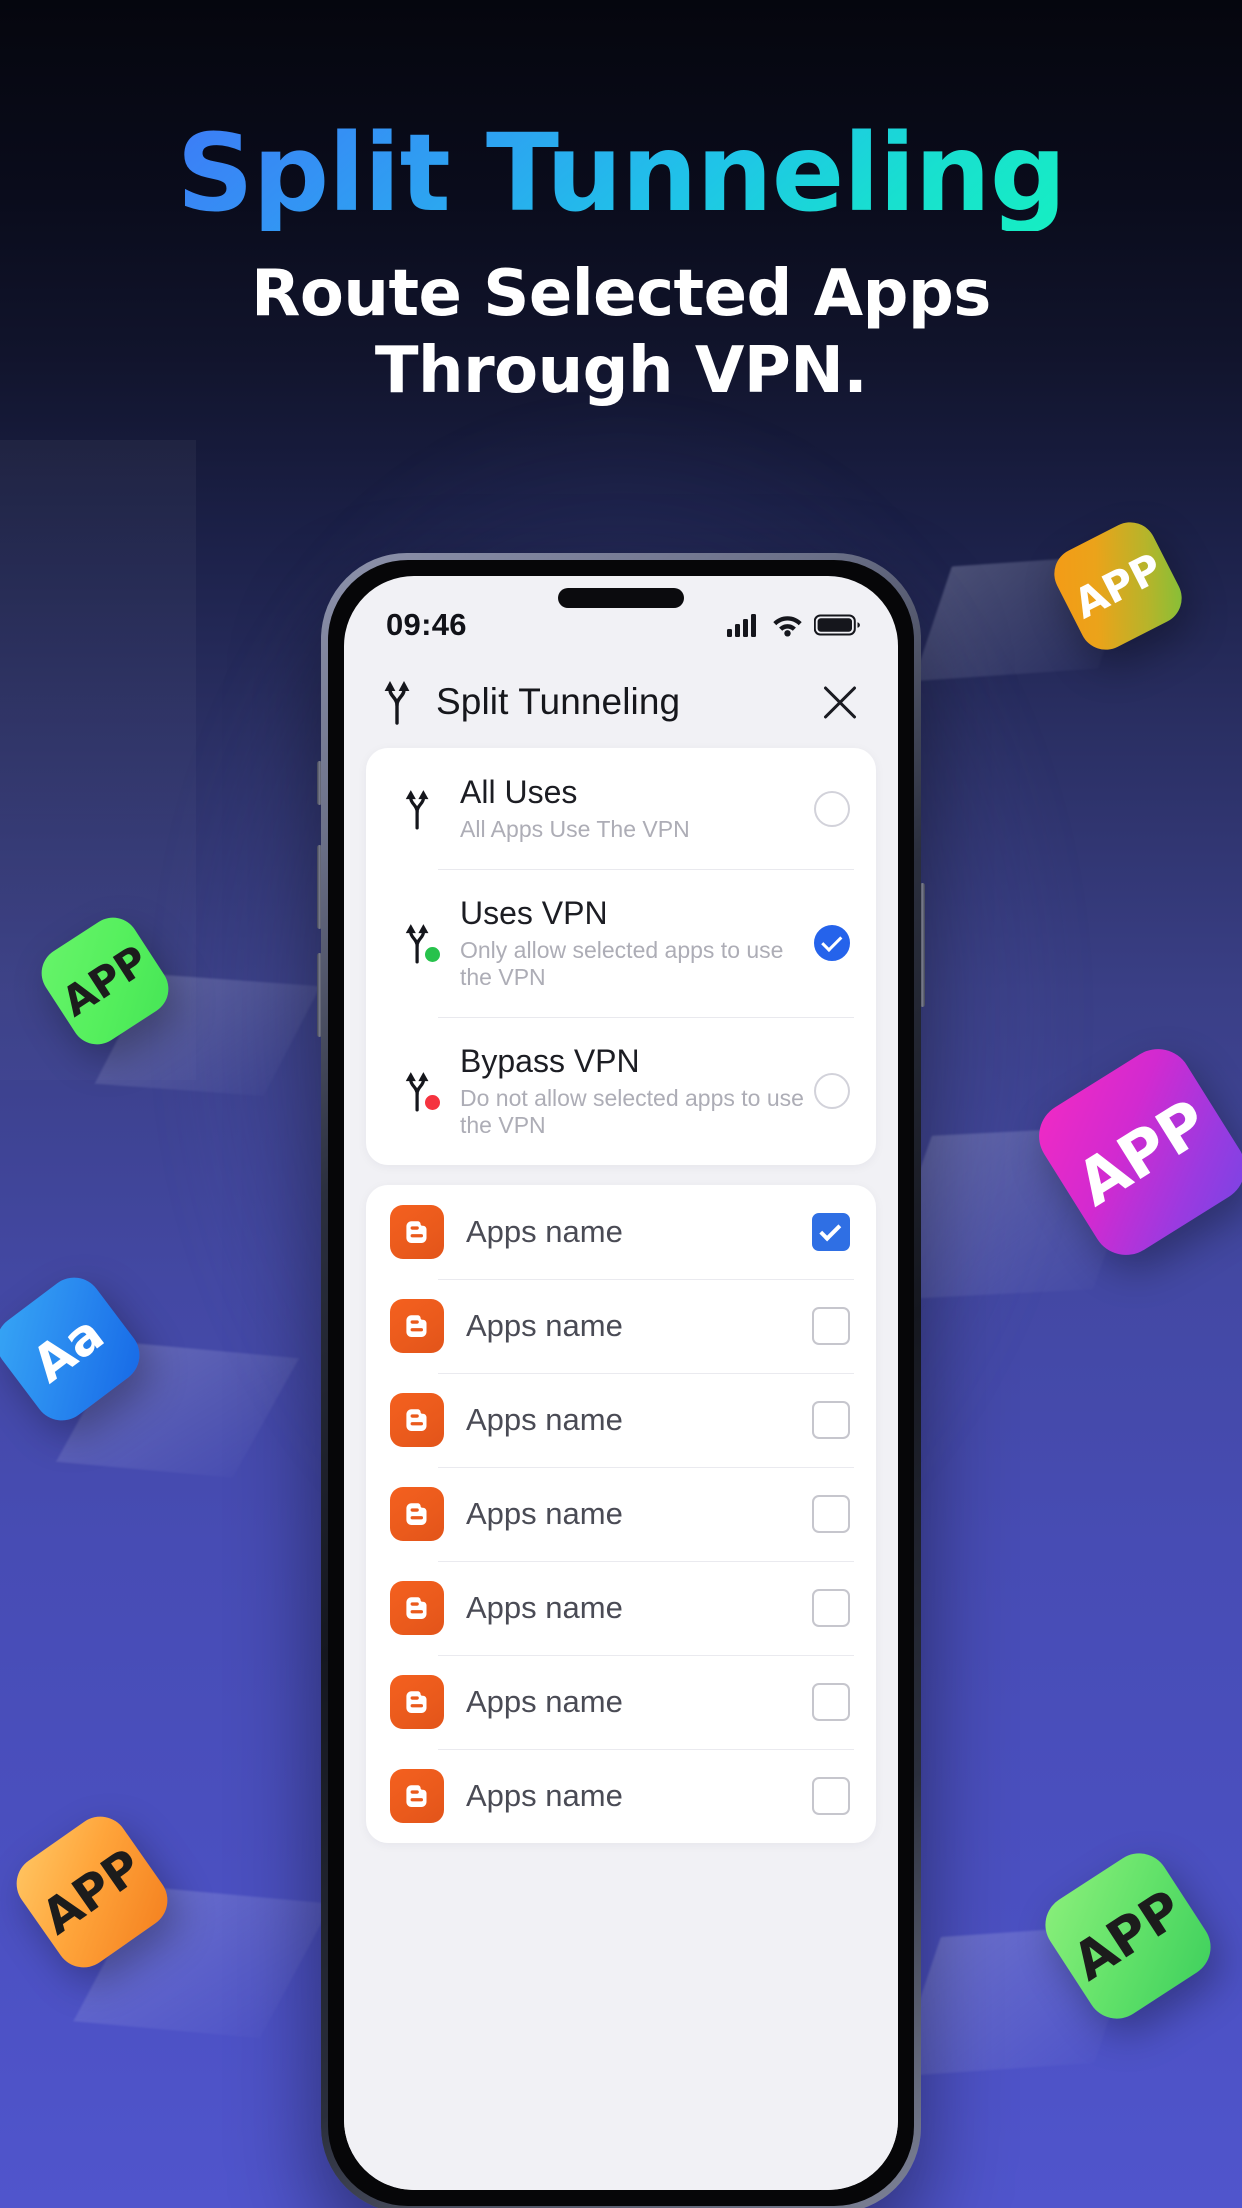 Image resolution: width=1242 pixels, height=2208 pixels. I want to click on cellular-signal-icon, so click(741, 625).